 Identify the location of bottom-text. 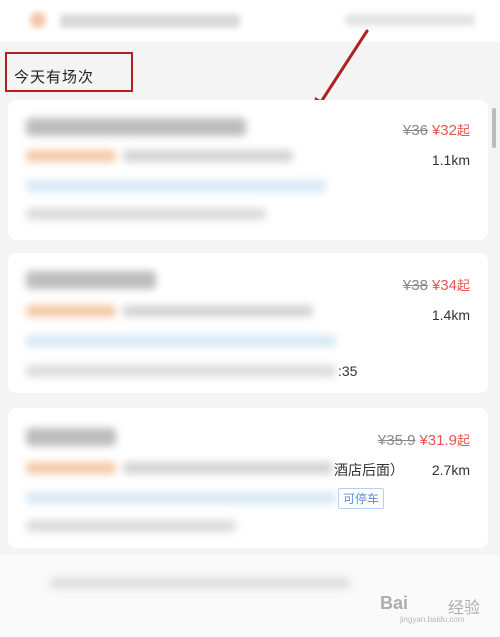
(200, 583).